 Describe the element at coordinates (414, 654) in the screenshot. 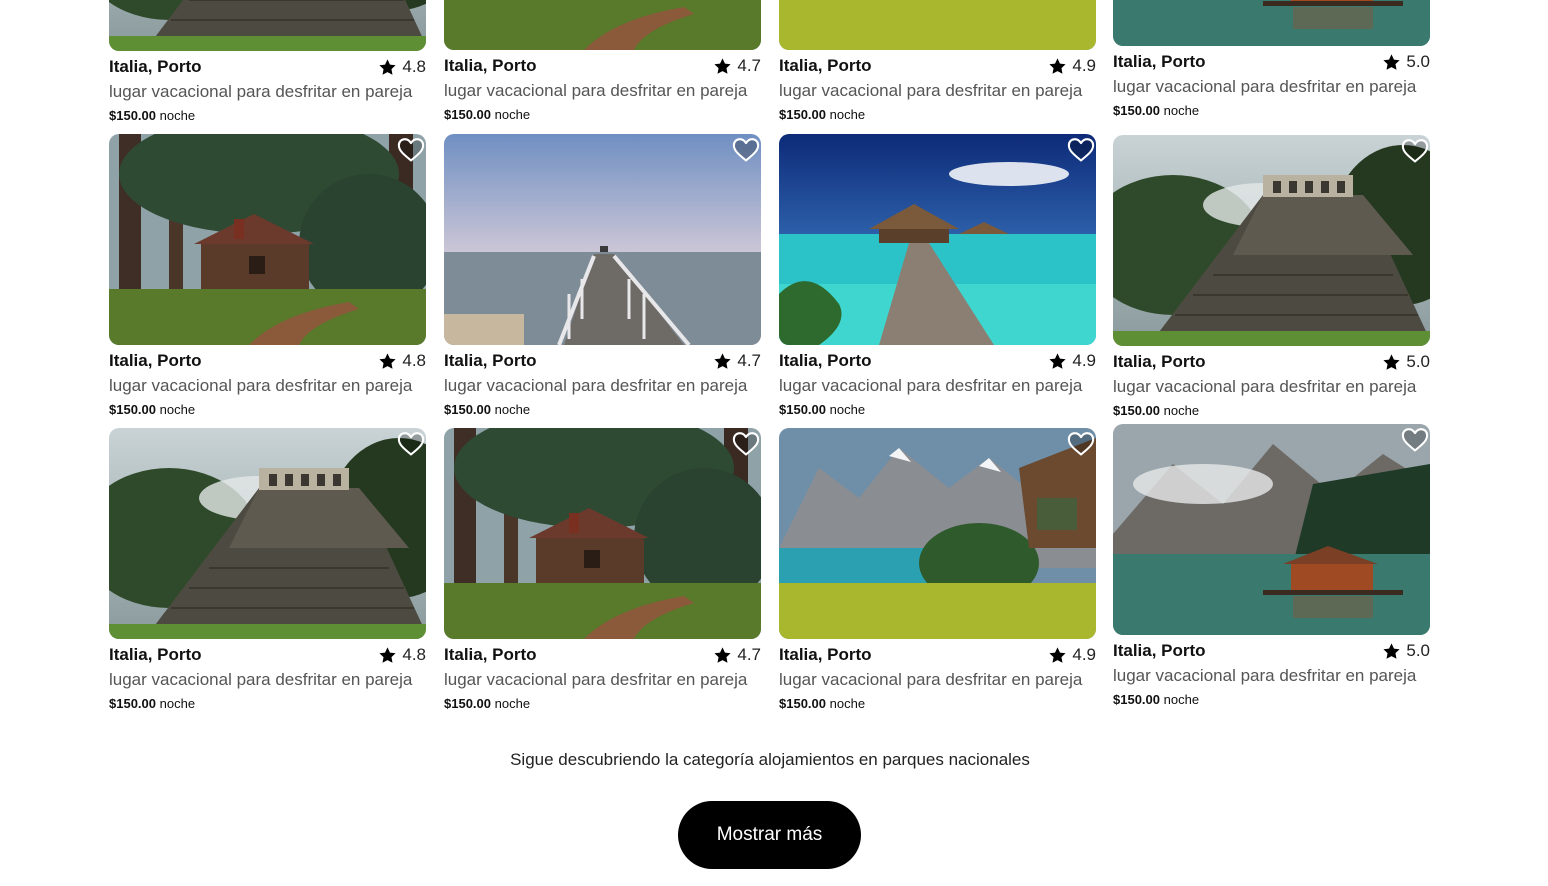

I see `rating-value: 4.8` at that location.